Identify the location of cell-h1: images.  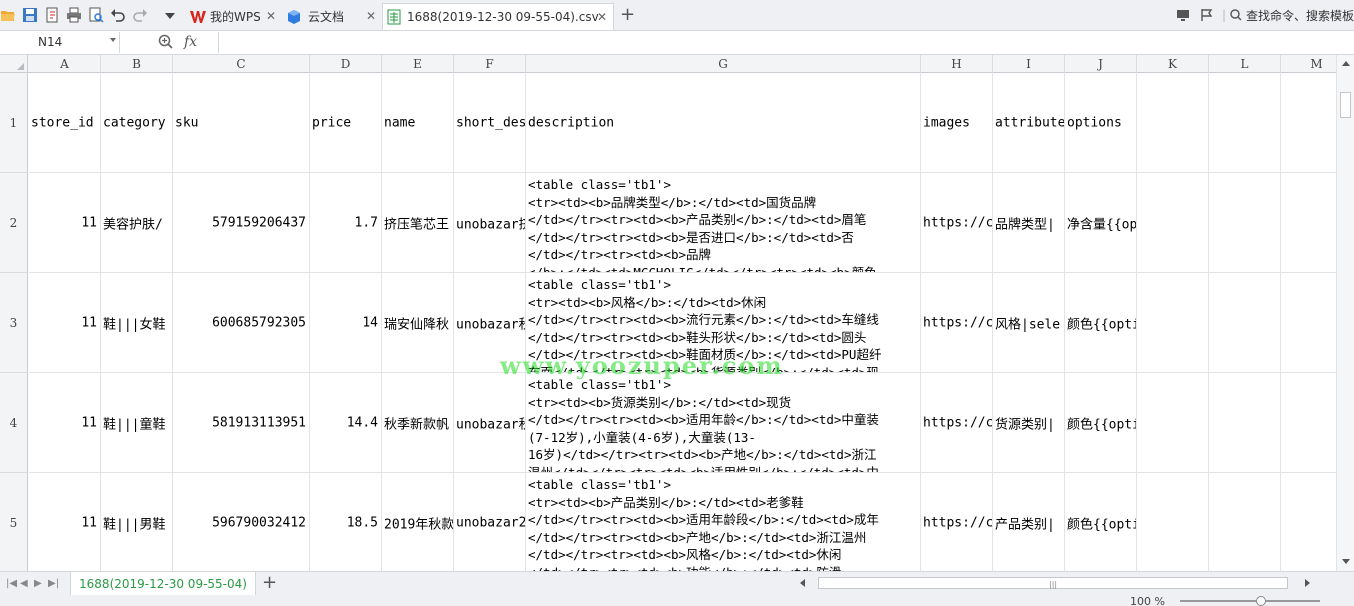
(957, 123).